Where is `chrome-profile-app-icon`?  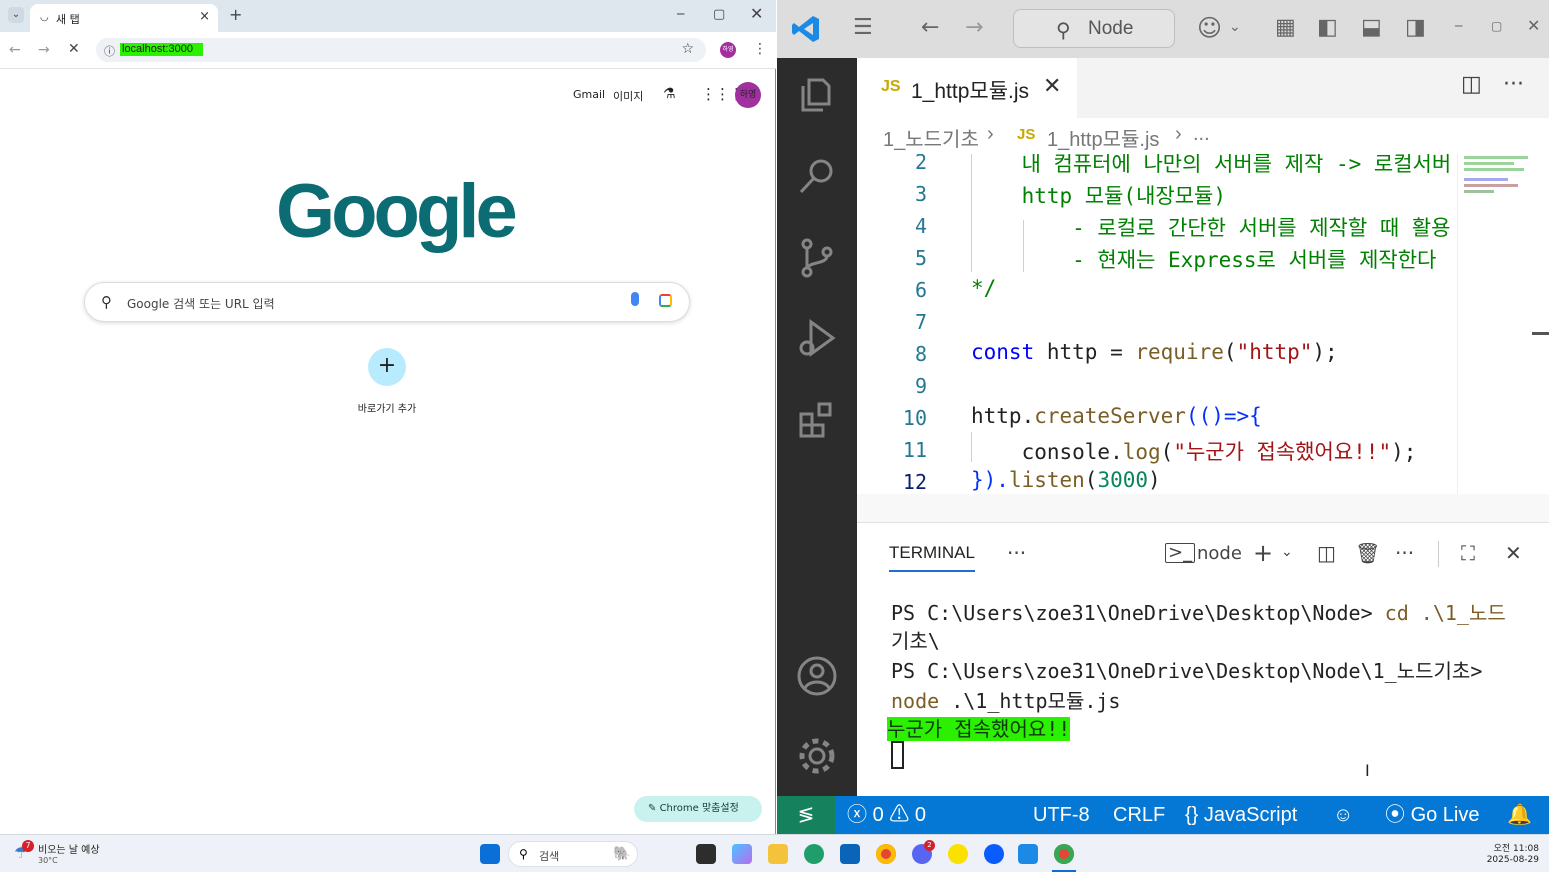
chrome-profile-app-icon is located at coordinates (1064, 854).